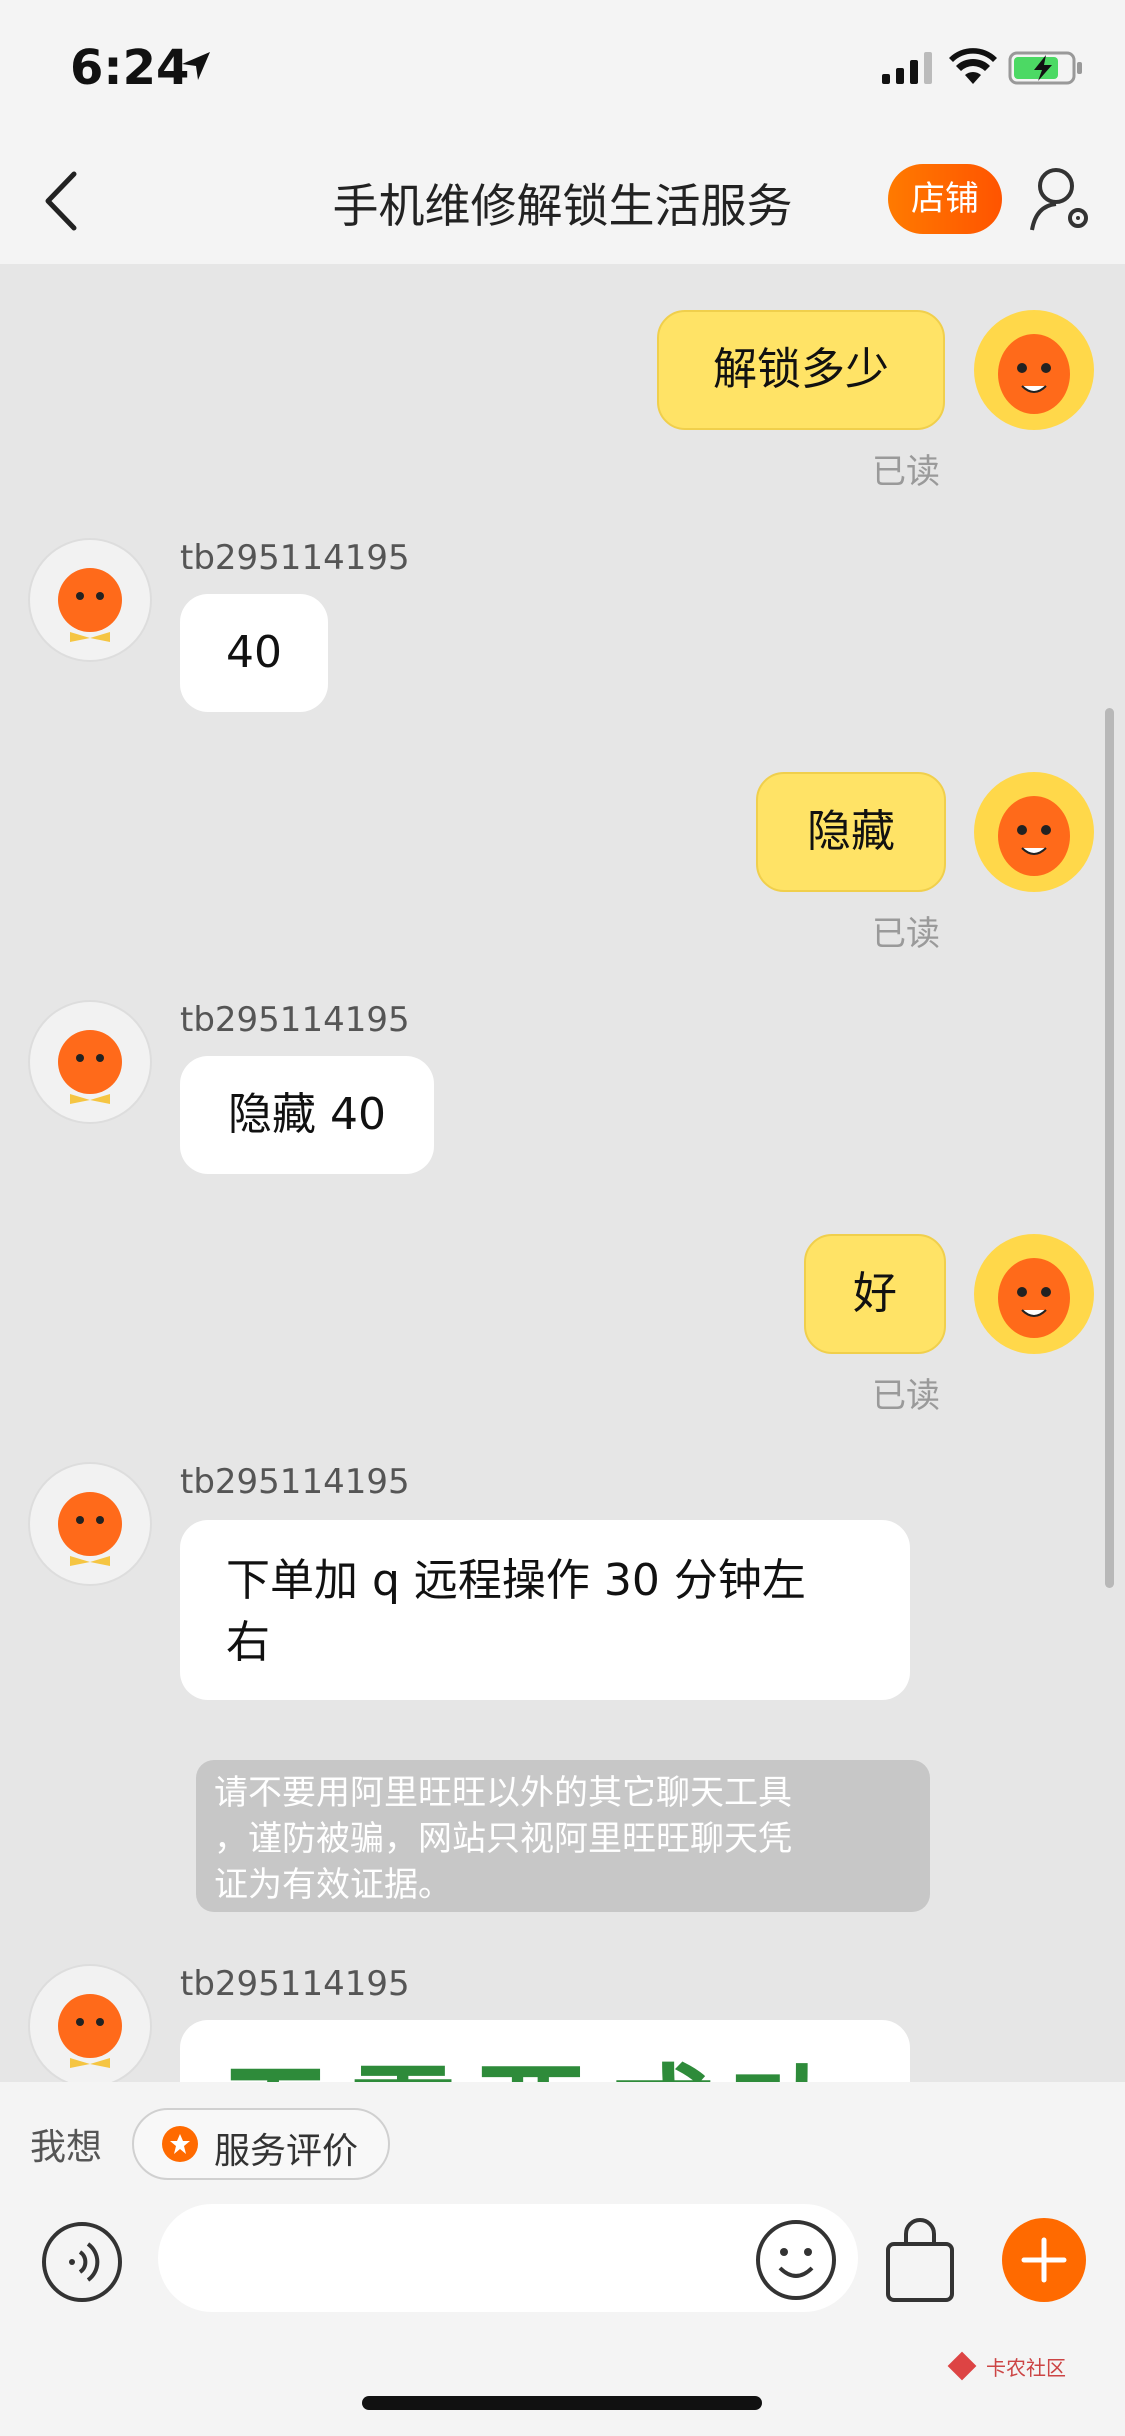 The height and width of the screenshot is (2436, 1125). I want to click on watermark-logo-icon, so click(962, 2366).